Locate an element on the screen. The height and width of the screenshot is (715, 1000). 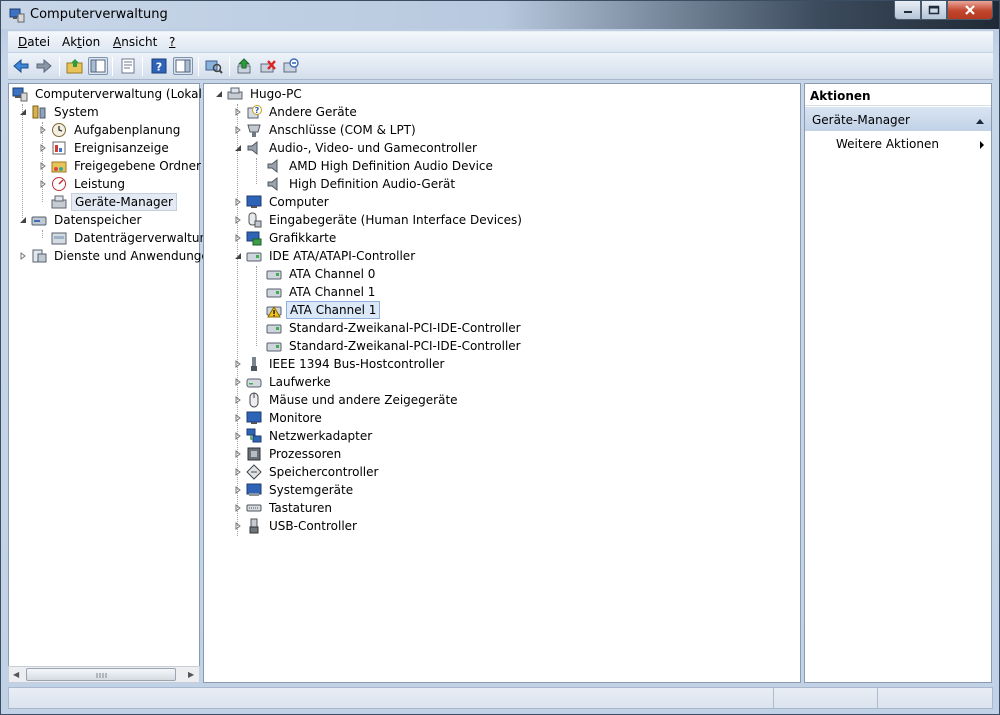
status-bar is located at coordinates (500, 698).